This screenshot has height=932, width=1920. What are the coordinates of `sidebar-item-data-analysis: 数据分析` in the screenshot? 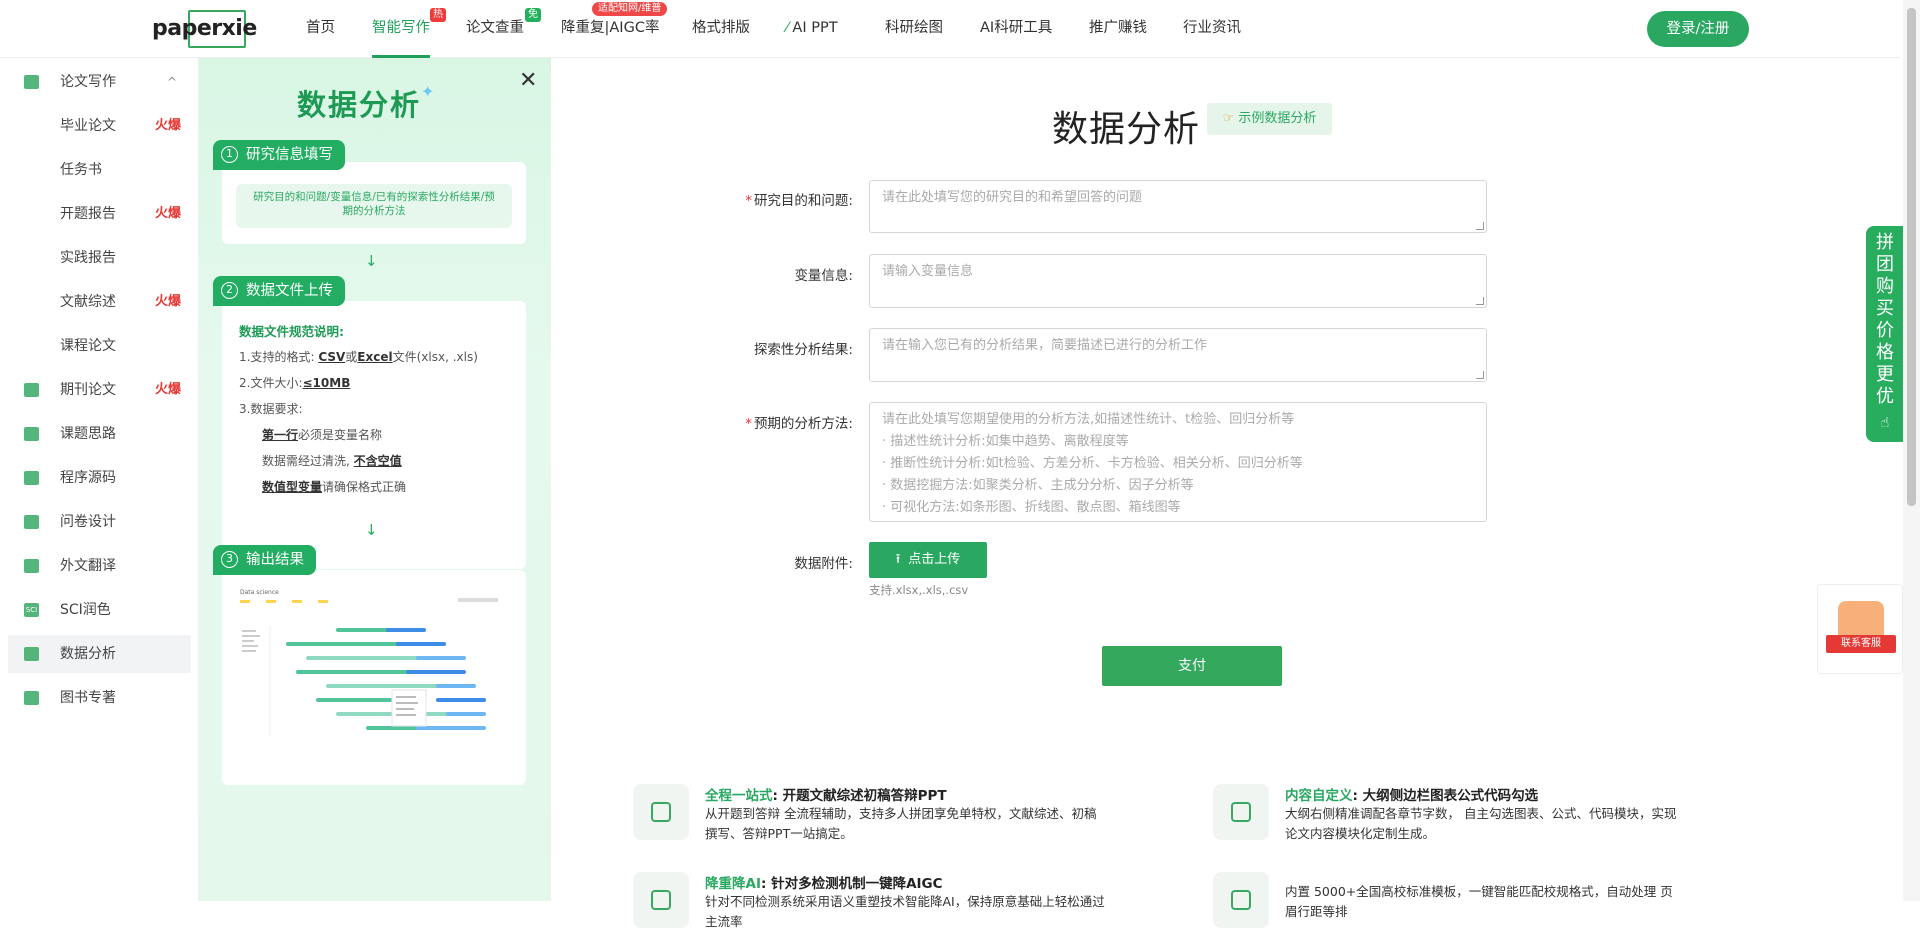 It's located at (99, 654).